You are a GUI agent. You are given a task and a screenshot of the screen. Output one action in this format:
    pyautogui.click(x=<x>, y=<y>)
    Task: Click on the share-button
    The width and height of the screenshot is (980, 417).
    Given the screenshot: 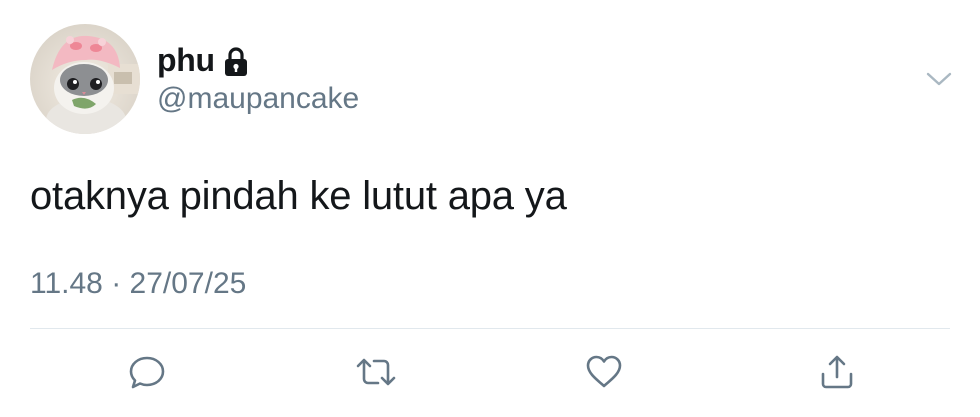 What is the action you would take?
    pyautogui.click(x=837, y=372)
    